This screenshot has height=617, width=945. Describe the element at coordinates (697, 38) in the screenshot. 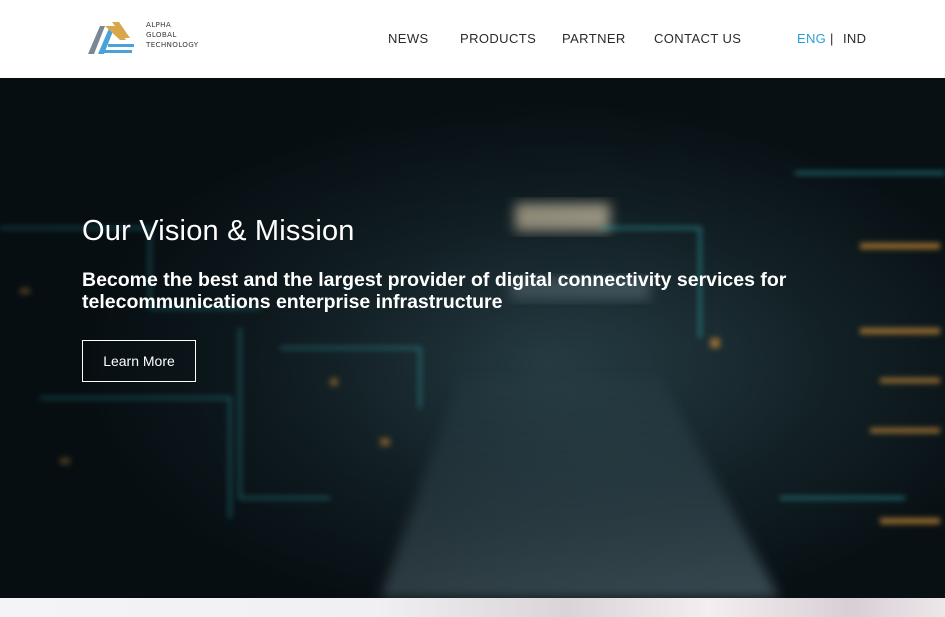

I see `nav-contact-us: CONTACT US` at that location.